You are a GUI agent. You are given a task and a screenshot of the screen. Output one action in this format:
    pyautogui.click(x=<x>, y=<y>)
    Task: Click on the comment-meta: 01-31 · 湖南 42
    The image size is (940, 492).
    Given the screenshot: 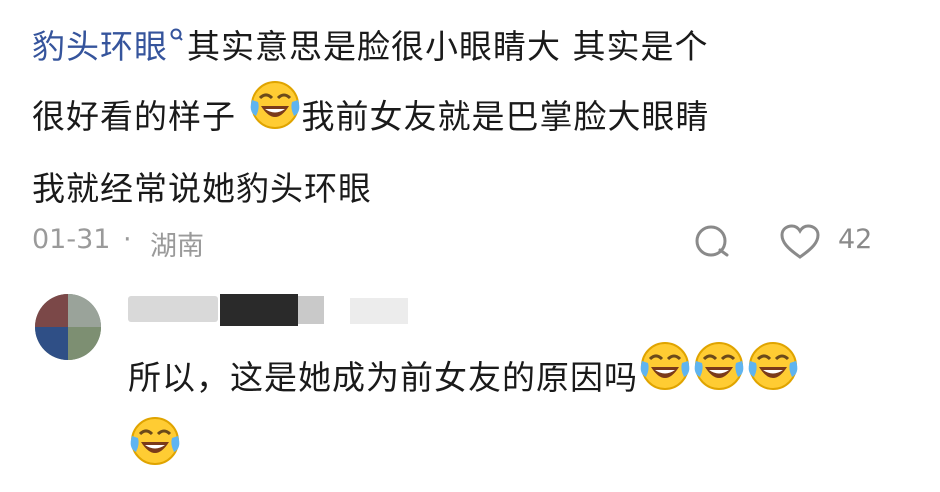 What is the action you would take?
    pyautogui.click(x=472, y=242)
    